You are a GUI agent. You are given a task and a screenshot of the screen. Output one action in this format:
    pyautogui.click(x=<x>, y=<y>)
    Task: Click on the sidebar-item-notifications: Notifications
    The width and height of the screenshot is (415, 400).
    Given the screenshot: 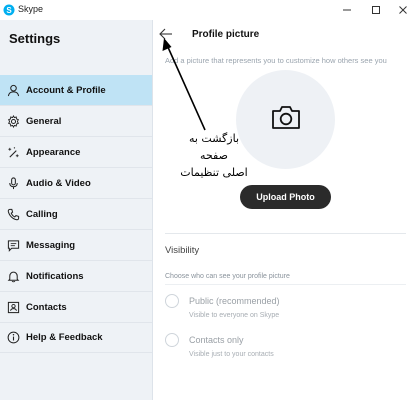 What is the action you would take?
    pyautogui.click(x=76, y=276)
    